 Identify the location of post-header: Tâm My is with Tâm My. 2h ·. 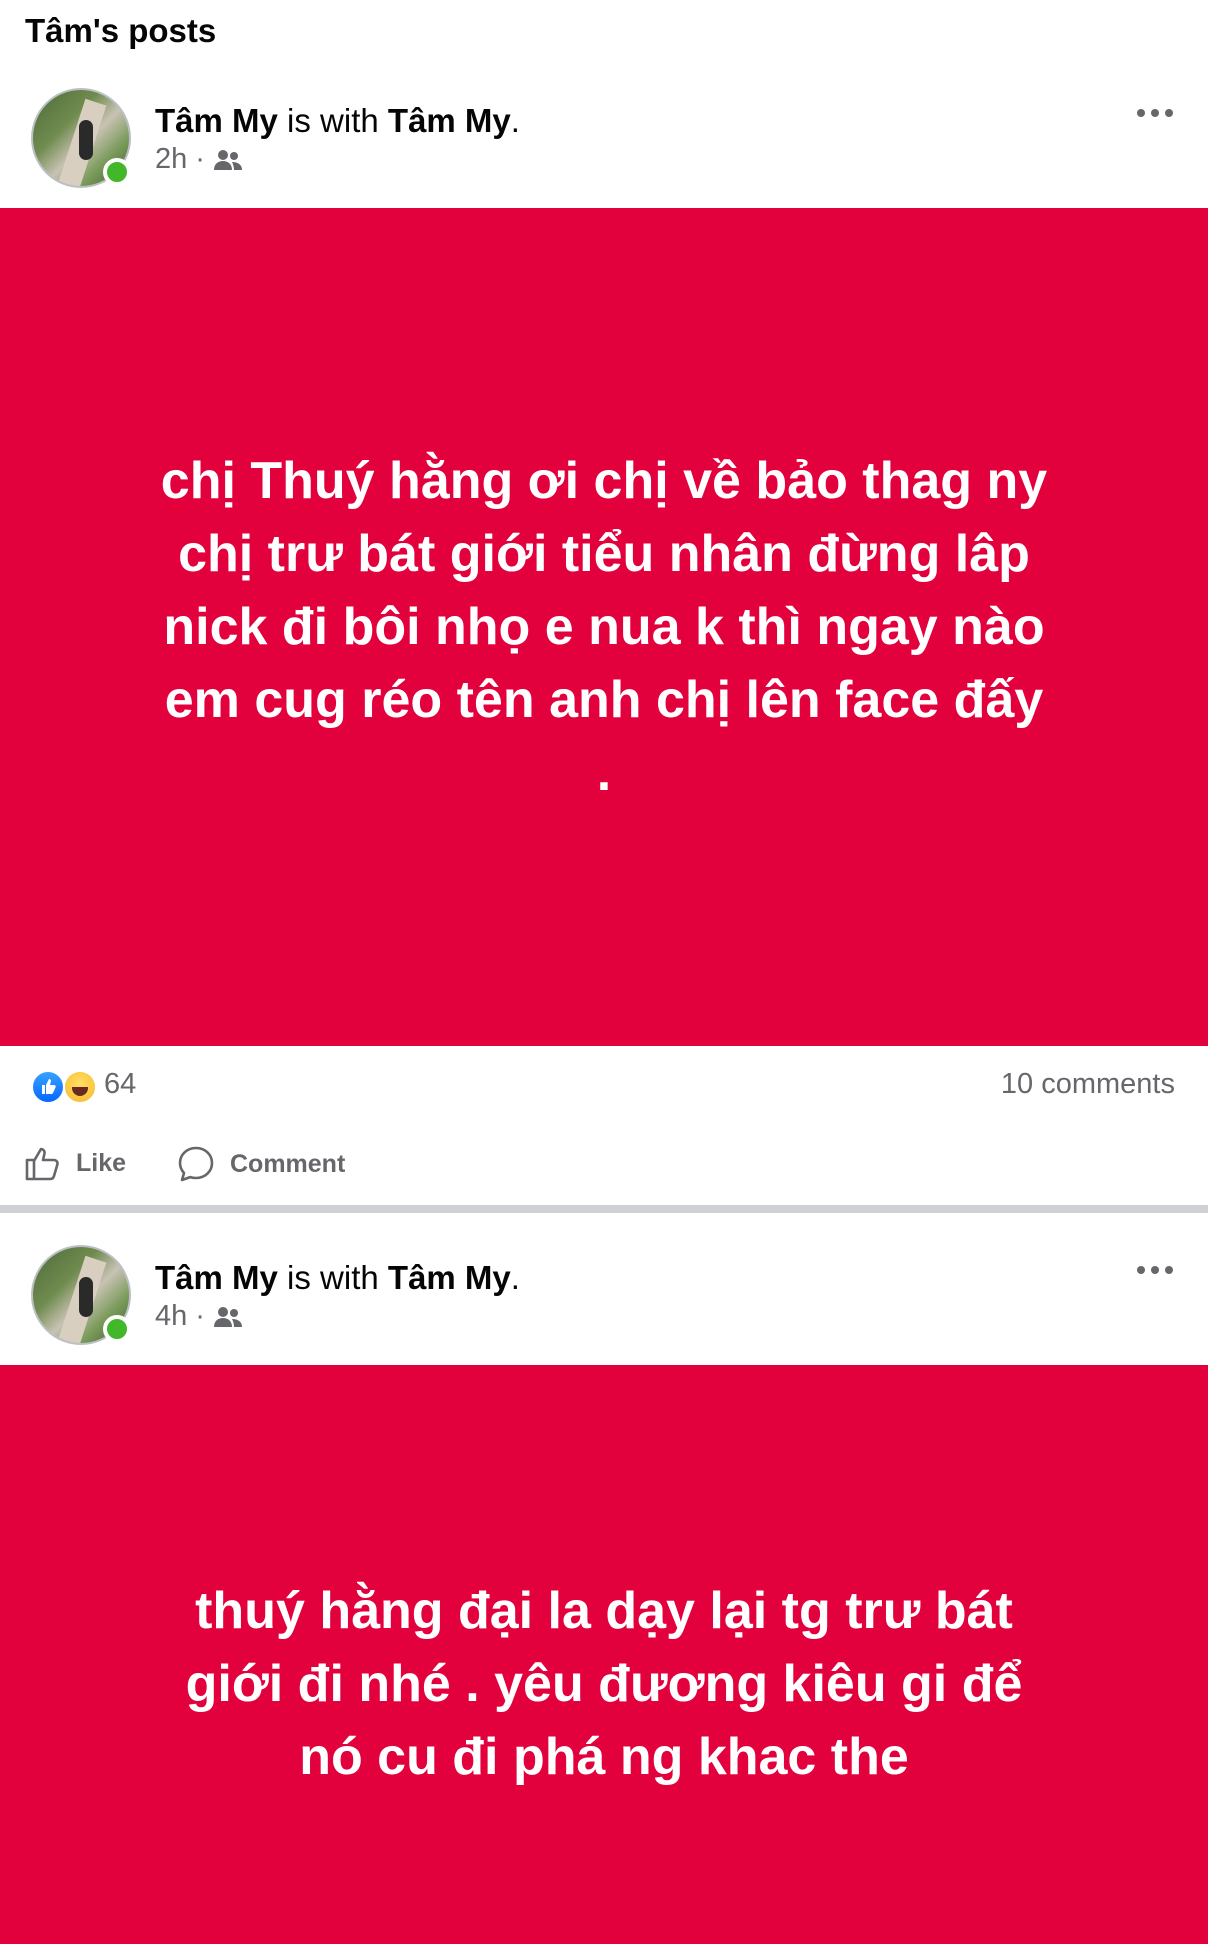
(604, 154).